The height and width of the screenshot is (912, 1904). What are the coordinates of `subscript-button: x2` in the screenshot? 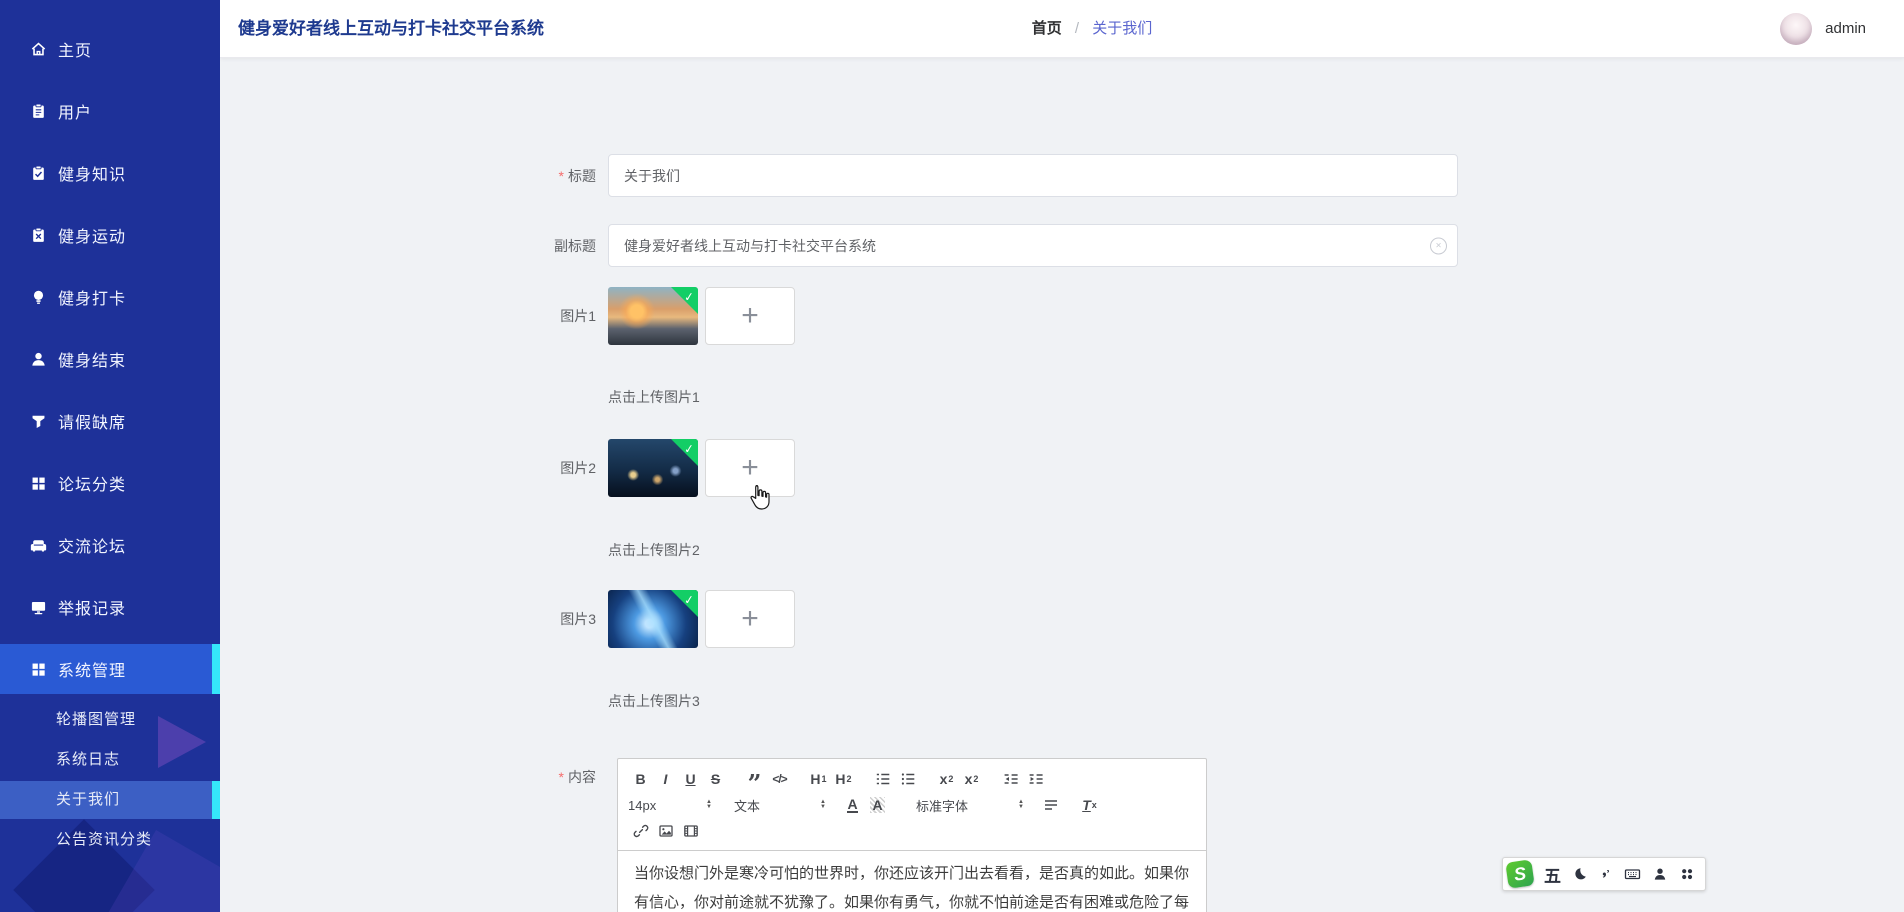 It's located at (946, 779).